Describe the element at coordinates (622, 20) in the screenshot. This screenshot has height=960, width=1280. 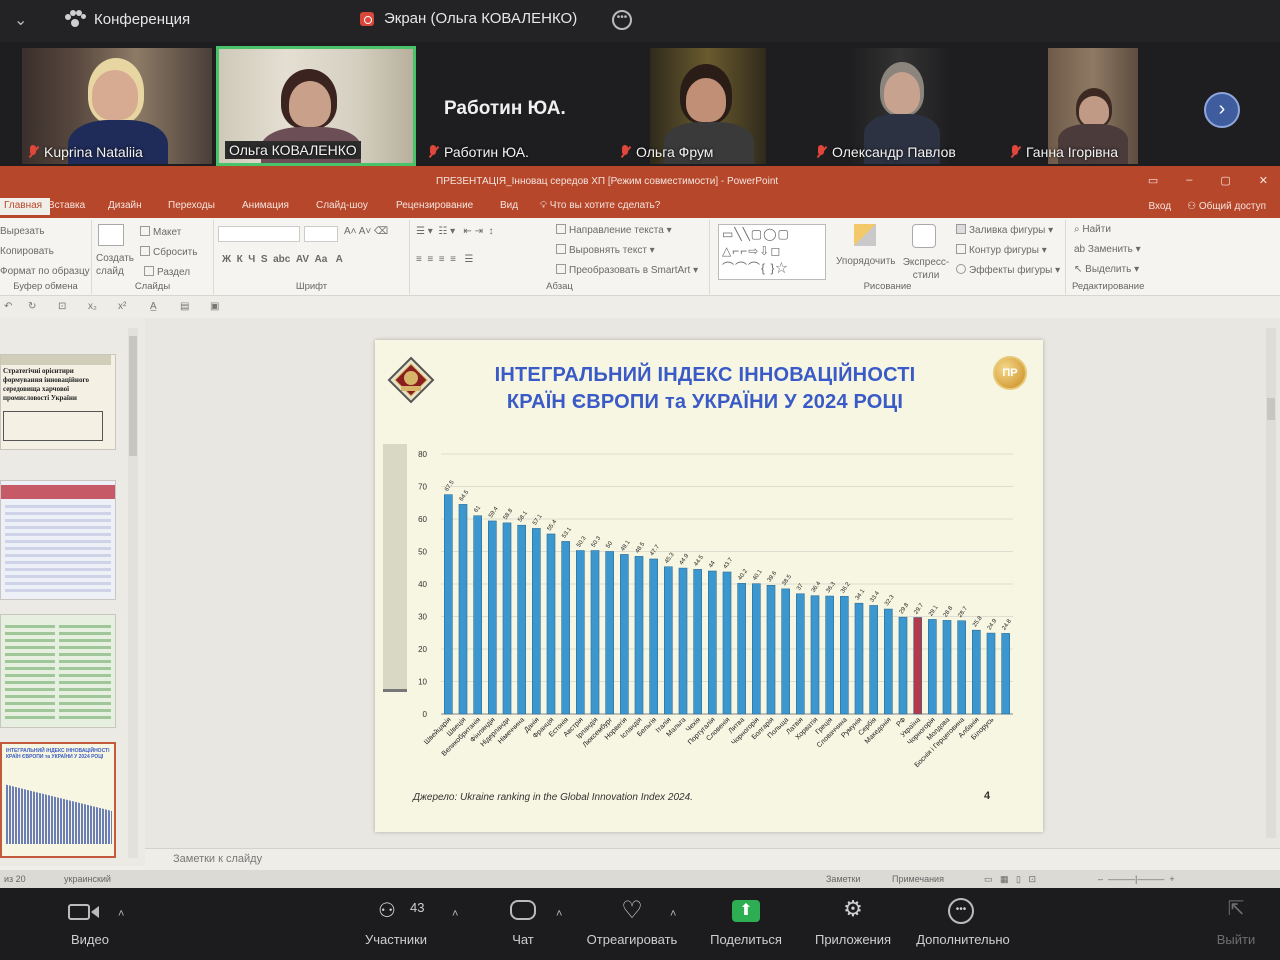
I see `view-options-icon: •••` at that location.